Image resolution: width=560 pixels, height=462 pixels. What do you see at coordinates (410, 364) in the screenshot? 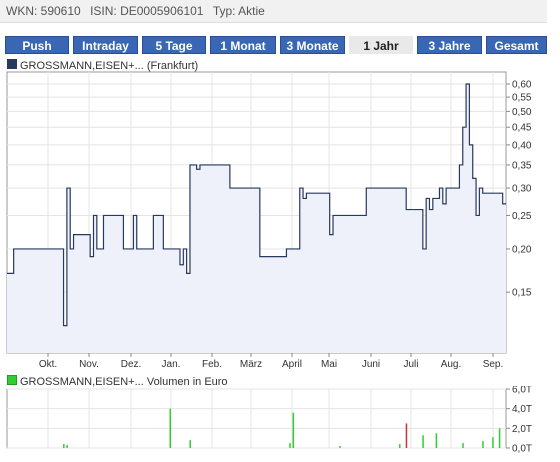
I see `price-x-tick-label: Juli` at bounding box center [410, 364].